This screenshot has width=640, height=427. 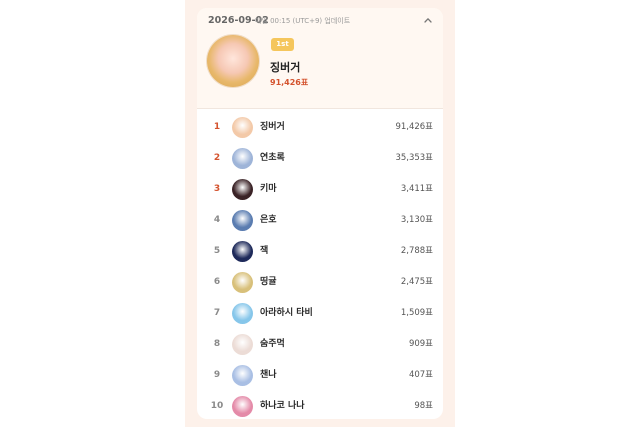 What do you see at coordinates (285, 67) in the screenshot?
I see `winner-name: 징버거` at bounding box center [285, 67].